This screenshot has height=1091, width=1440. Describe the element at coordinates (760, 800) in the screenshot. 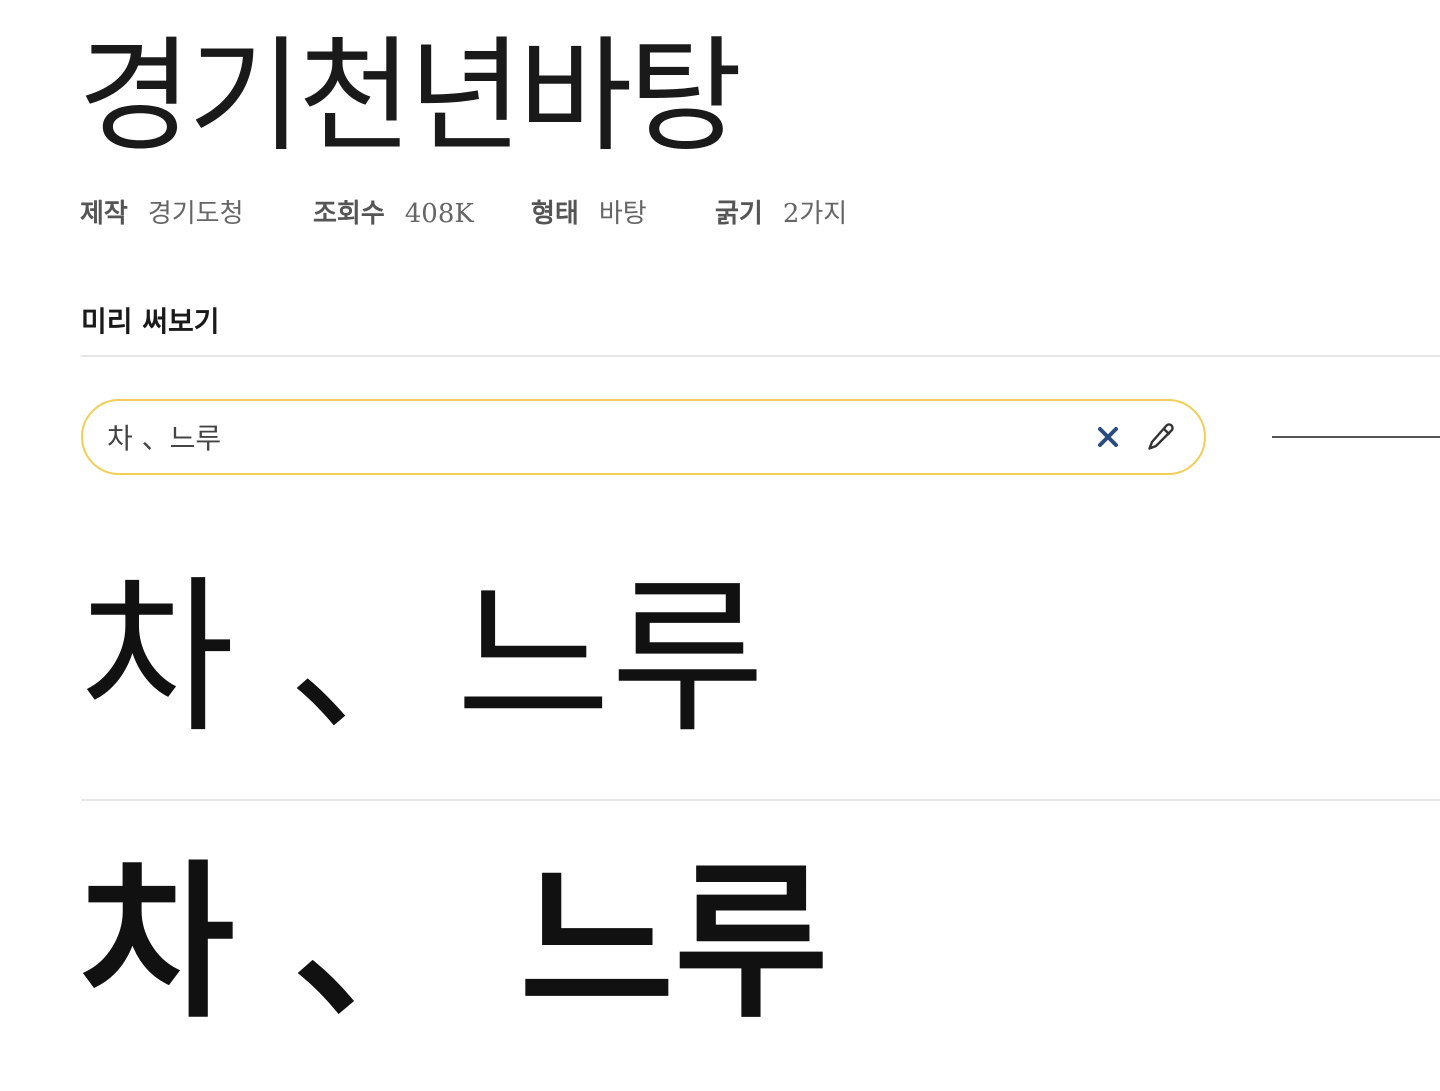

I see `sample-divider` at that location.